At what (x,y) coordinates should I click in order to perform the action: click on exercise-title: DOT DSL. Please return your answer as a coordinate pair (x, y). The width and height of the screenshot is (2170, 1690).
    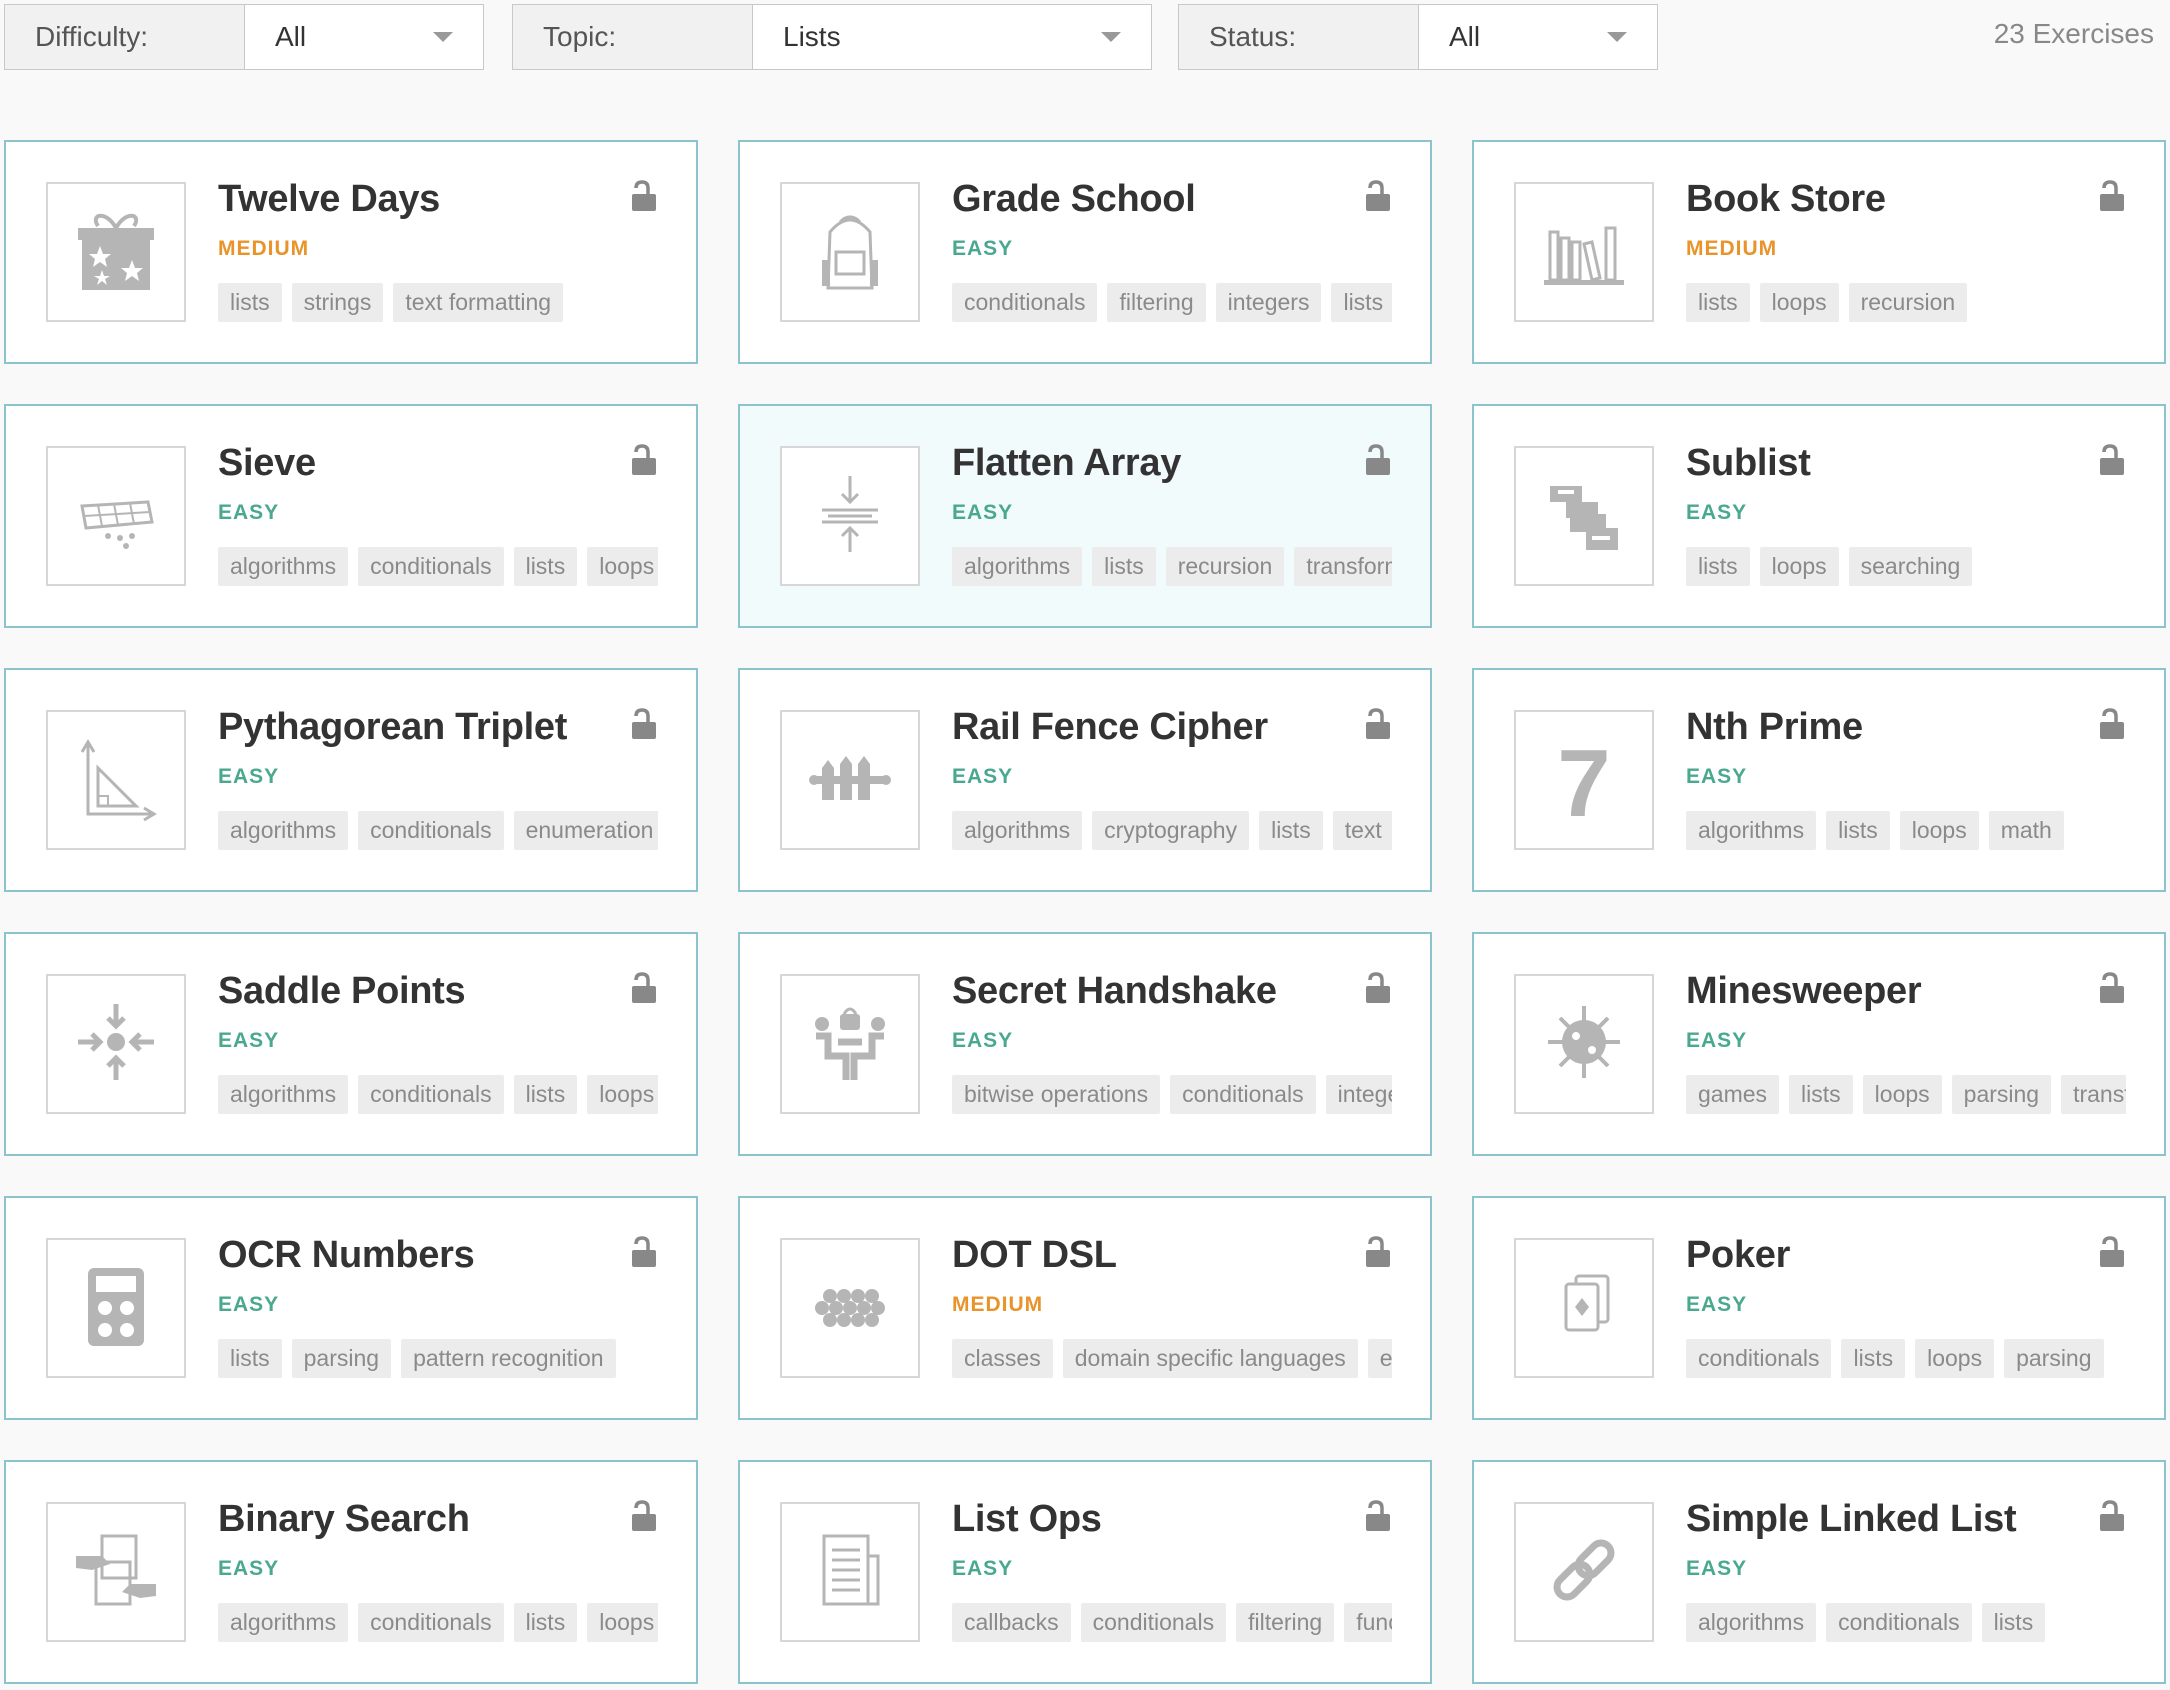
    Looking at the image, I should click on (1171, 1255).